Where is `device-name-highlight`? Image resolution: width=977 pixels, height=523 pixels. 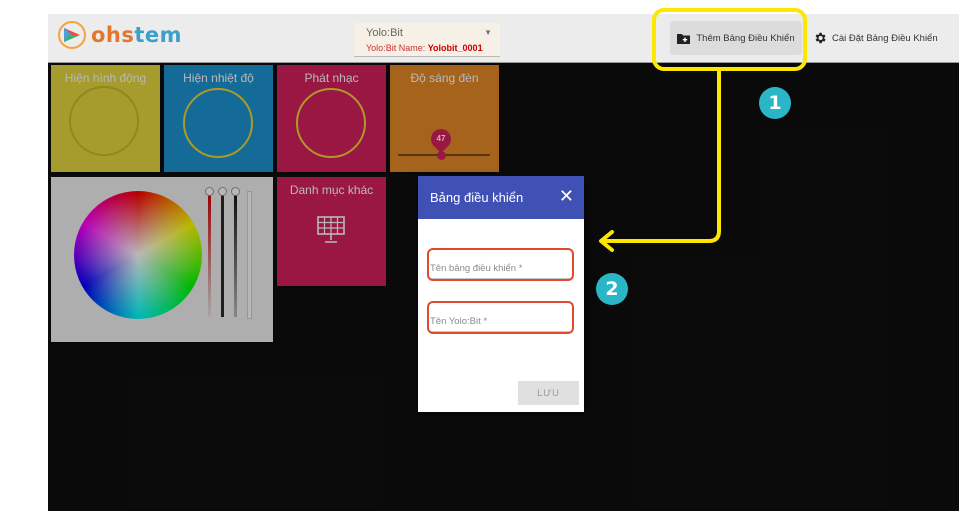
device-name-highlight is located at coordinates (500, 317).